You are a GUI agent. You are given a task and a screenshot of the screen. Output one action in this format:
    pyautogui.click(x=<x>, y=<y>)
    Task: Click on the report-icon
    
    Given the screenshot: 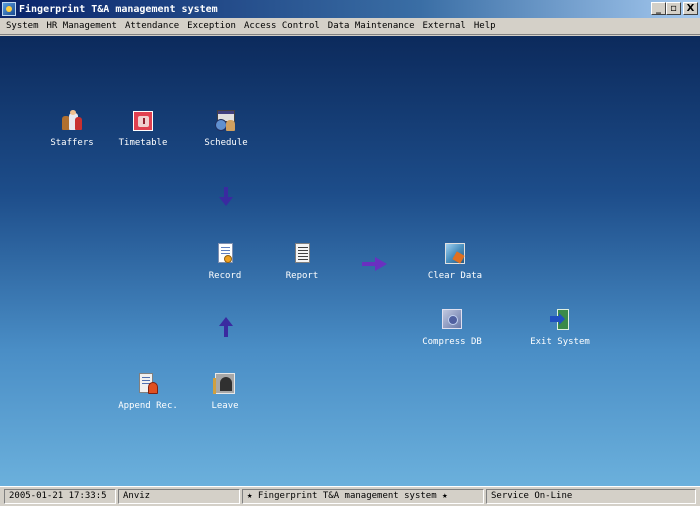 What is the action you would take?
    pyautogui.click(x=302, y=254)
    